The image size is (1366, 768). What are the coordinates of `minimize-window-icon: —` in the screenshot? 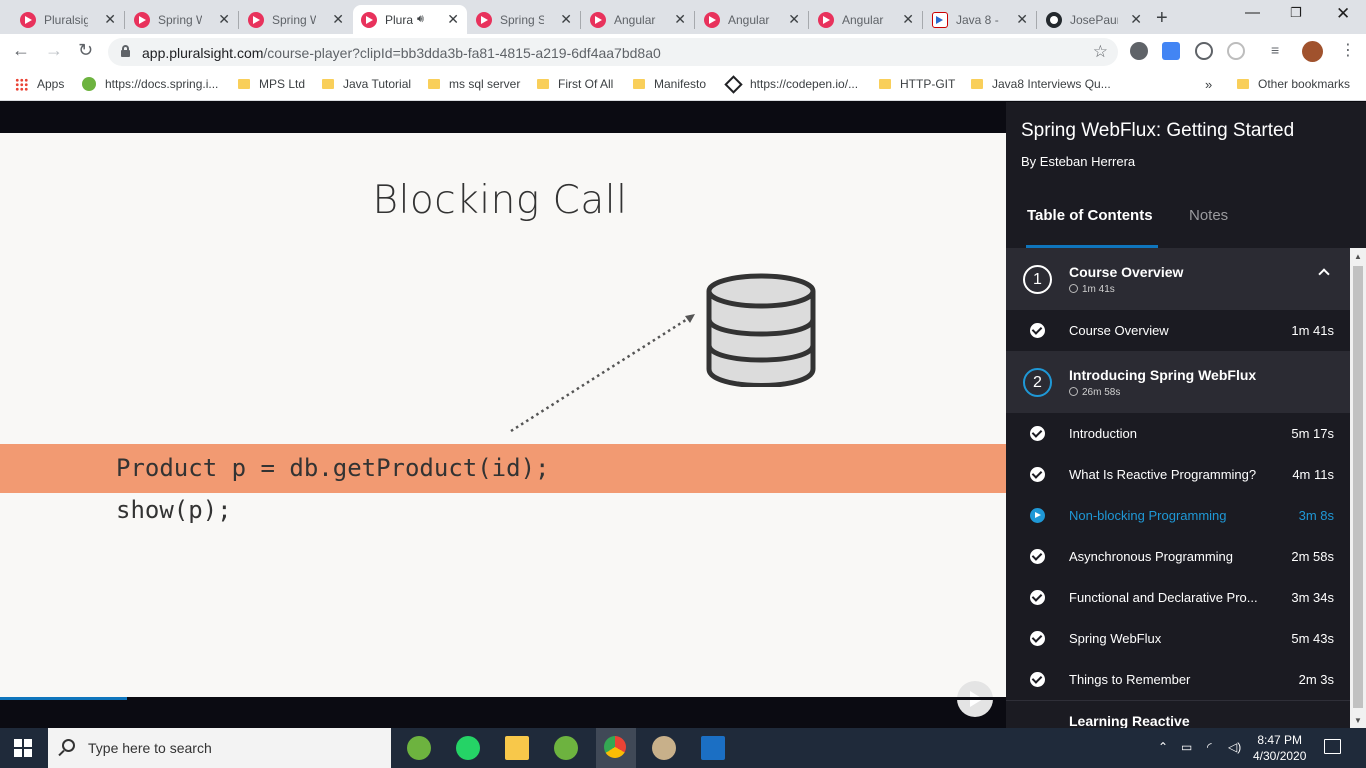 It's located at (1252, 12).